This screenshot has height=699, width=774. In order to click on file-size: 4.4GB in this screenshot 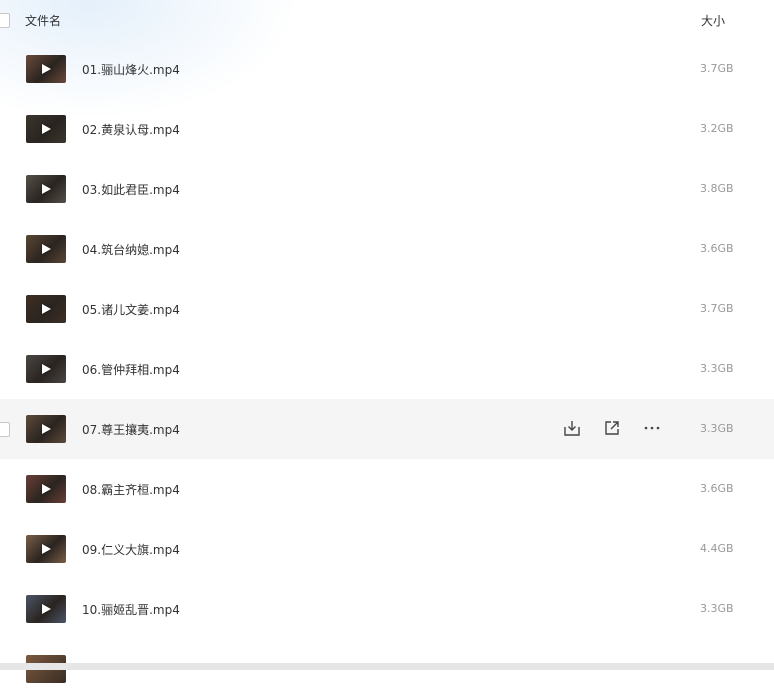, I will do `click(717, 548)`.